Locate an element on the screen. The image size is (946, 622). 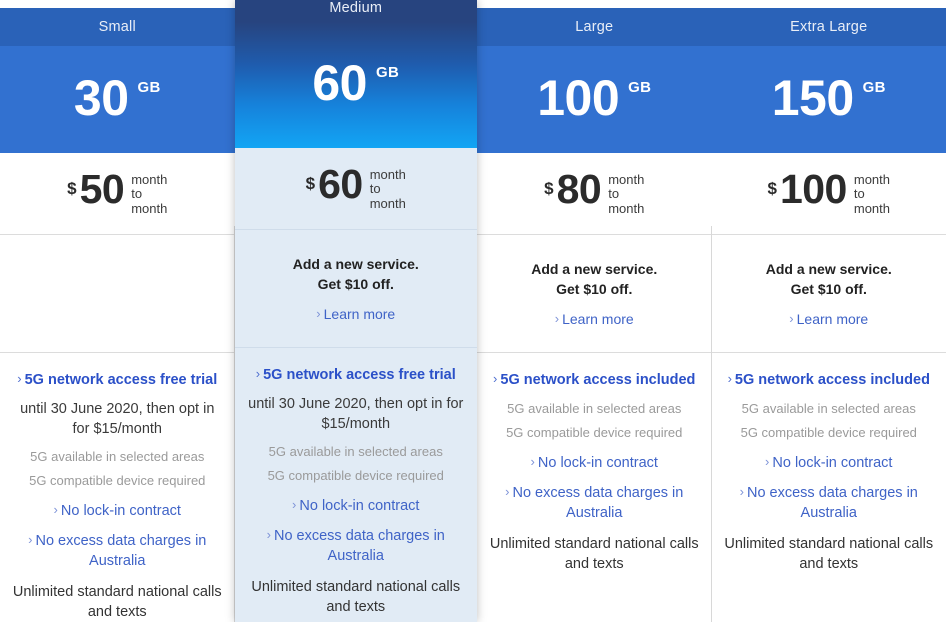
plan-promo-small is located at coordinates (117, 294).